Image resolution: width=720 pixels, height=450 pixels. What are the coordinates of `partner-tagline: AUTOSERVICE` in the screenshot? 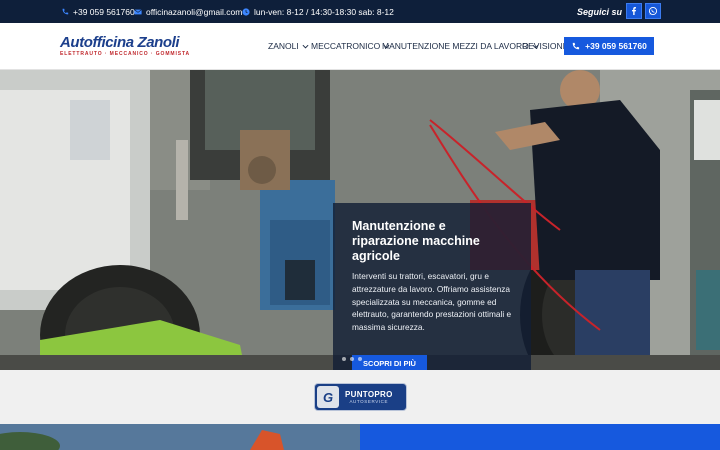 It's located at (369, 401).